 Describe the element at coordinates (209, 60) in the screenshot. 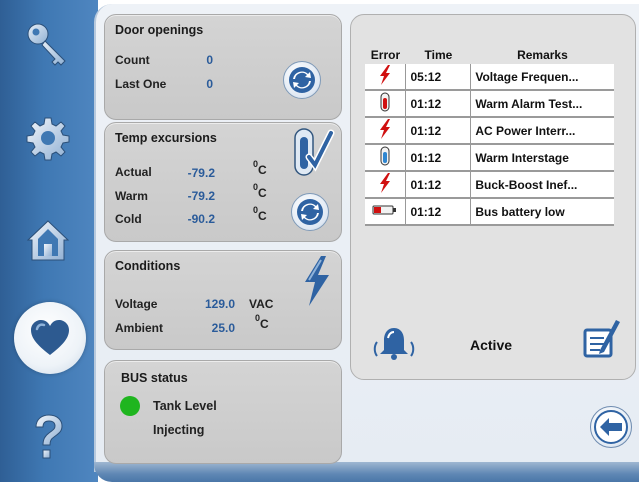

I see `count-value: 0` at that location.